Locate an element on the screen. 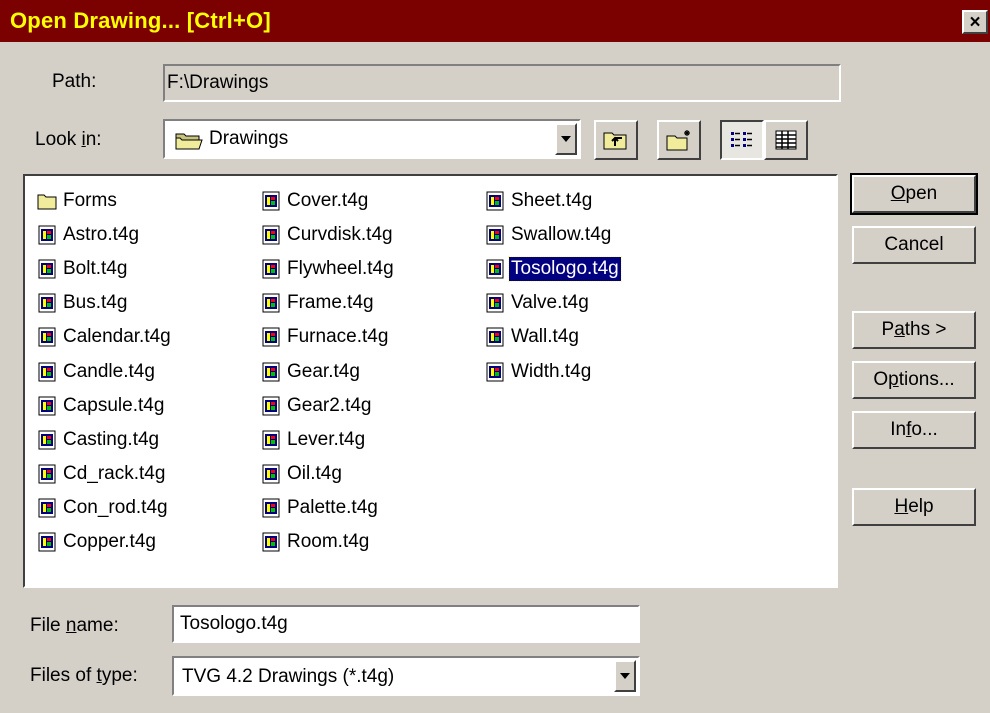 The width and height of the screenshot is (990, 713). path-value: F:\Drawings is located at coordinates (218, 82).